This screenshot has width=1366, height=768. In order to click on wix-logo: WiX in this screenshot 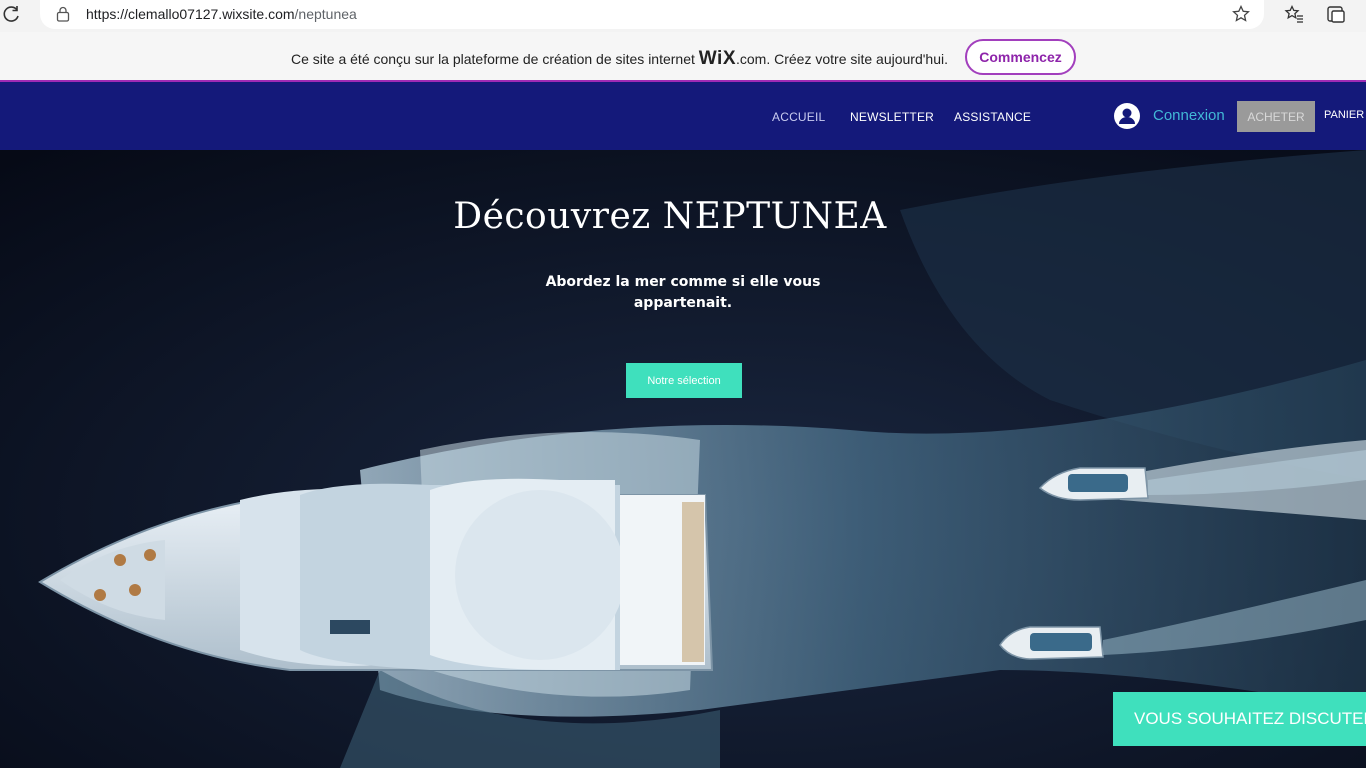, I will do `click(717, 58)`.